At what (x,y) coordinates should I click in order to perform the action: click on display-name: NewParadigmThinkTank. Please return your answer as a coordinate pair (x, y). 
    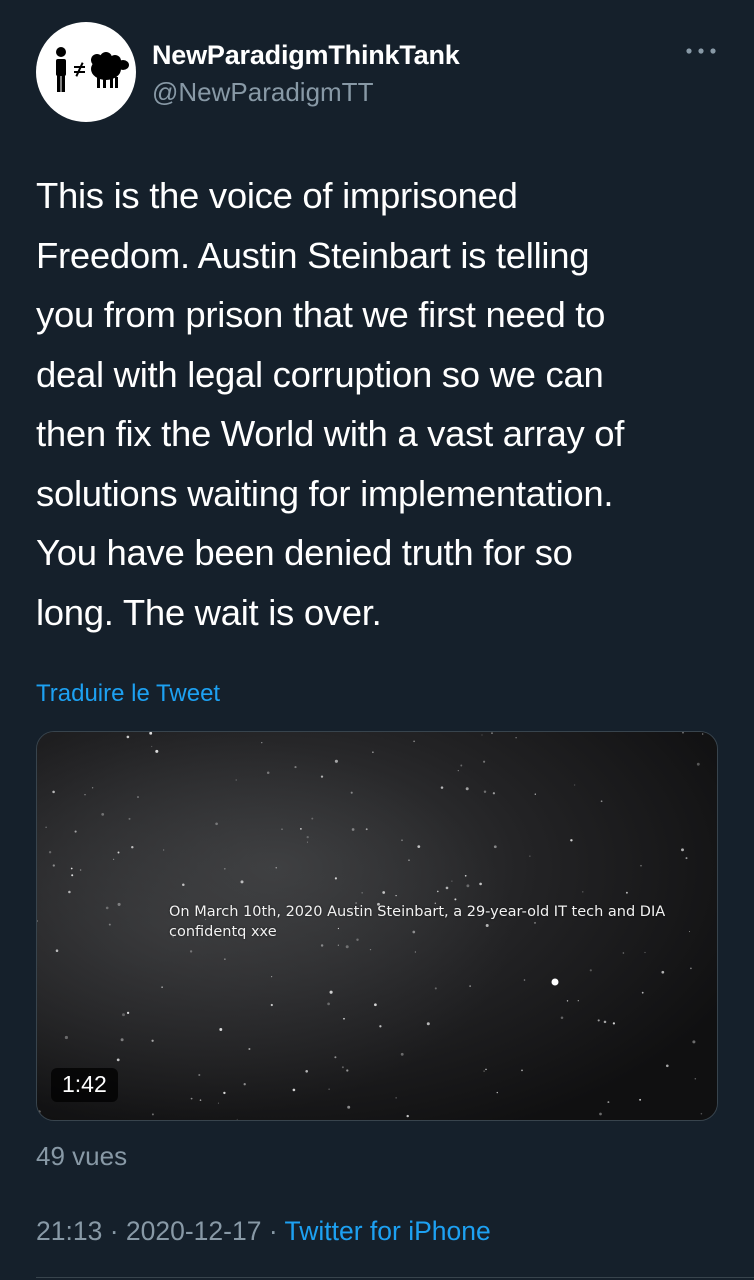
    Looking at the image, I should click on (306, 55).